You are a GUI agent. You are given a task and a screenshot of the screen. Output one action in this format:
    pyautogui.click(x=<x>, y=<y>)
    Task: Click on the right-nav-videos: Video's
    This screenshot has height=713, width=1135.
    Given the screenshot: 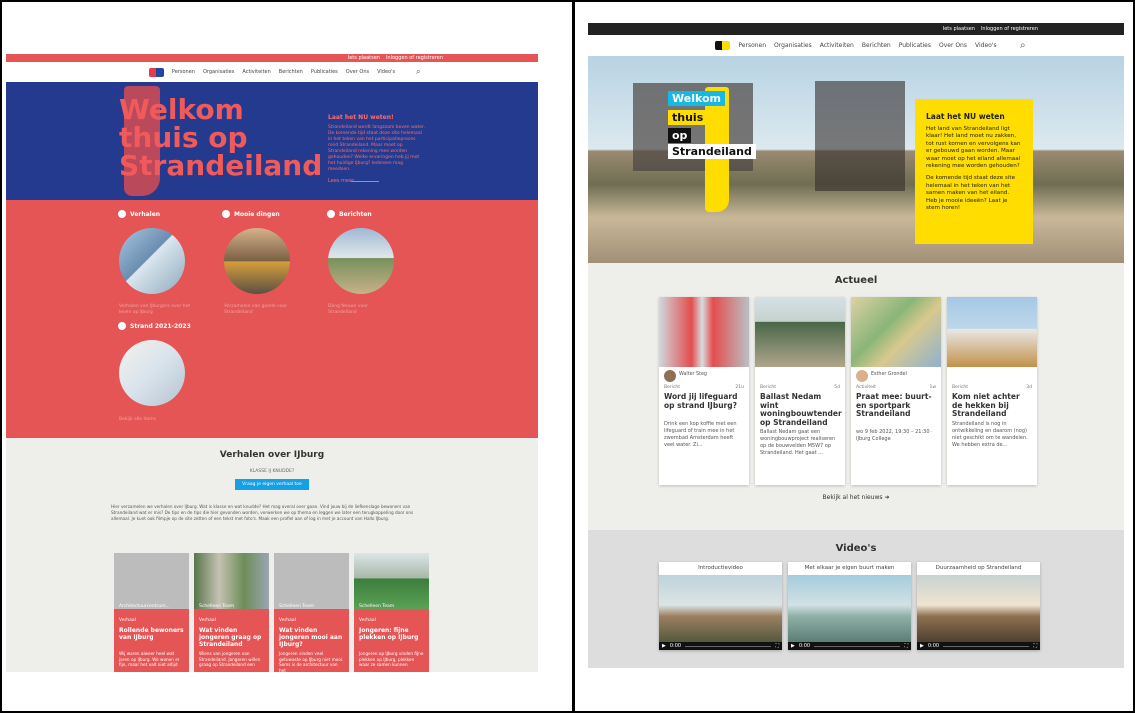 What is the action you would take?
    pyautogui.click(x=986, y=45)
    